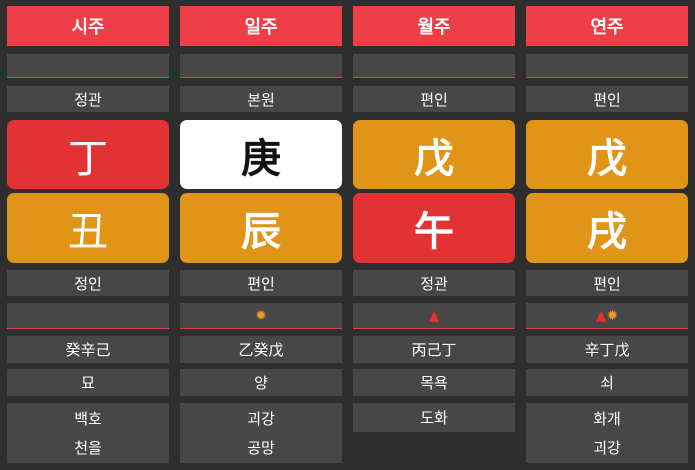  What do you see at coordinates (88, 154) in the screenshot?
I see `heavenly-stem: 丁` at bounding box center [88, 154].